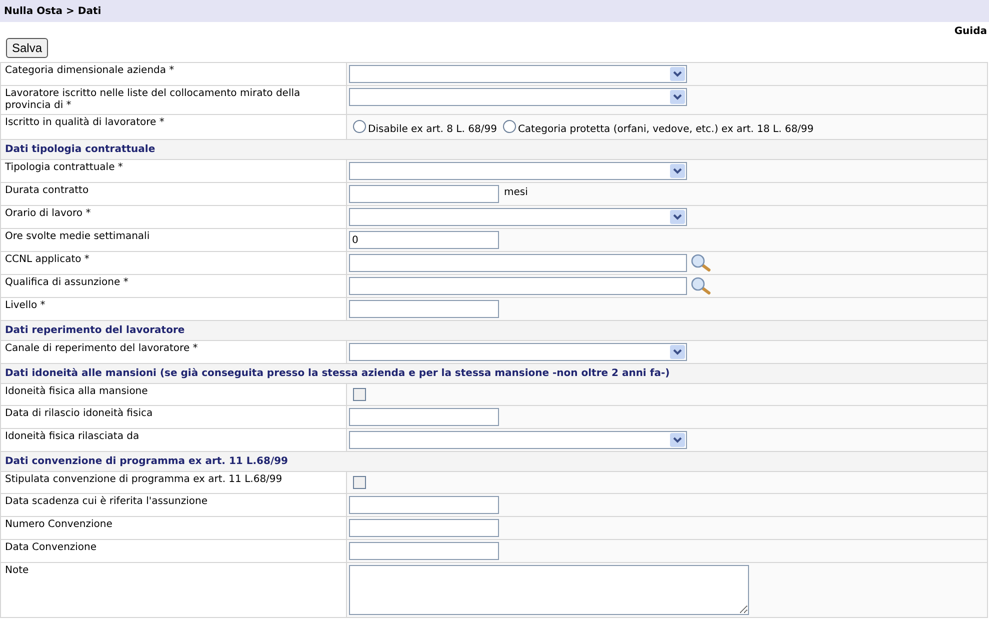 This screenshot has height=628, width=989. Describe the element at coordinates (58, 524) in the screenshot. I see `field-label: Numero Convenzione` at that location.